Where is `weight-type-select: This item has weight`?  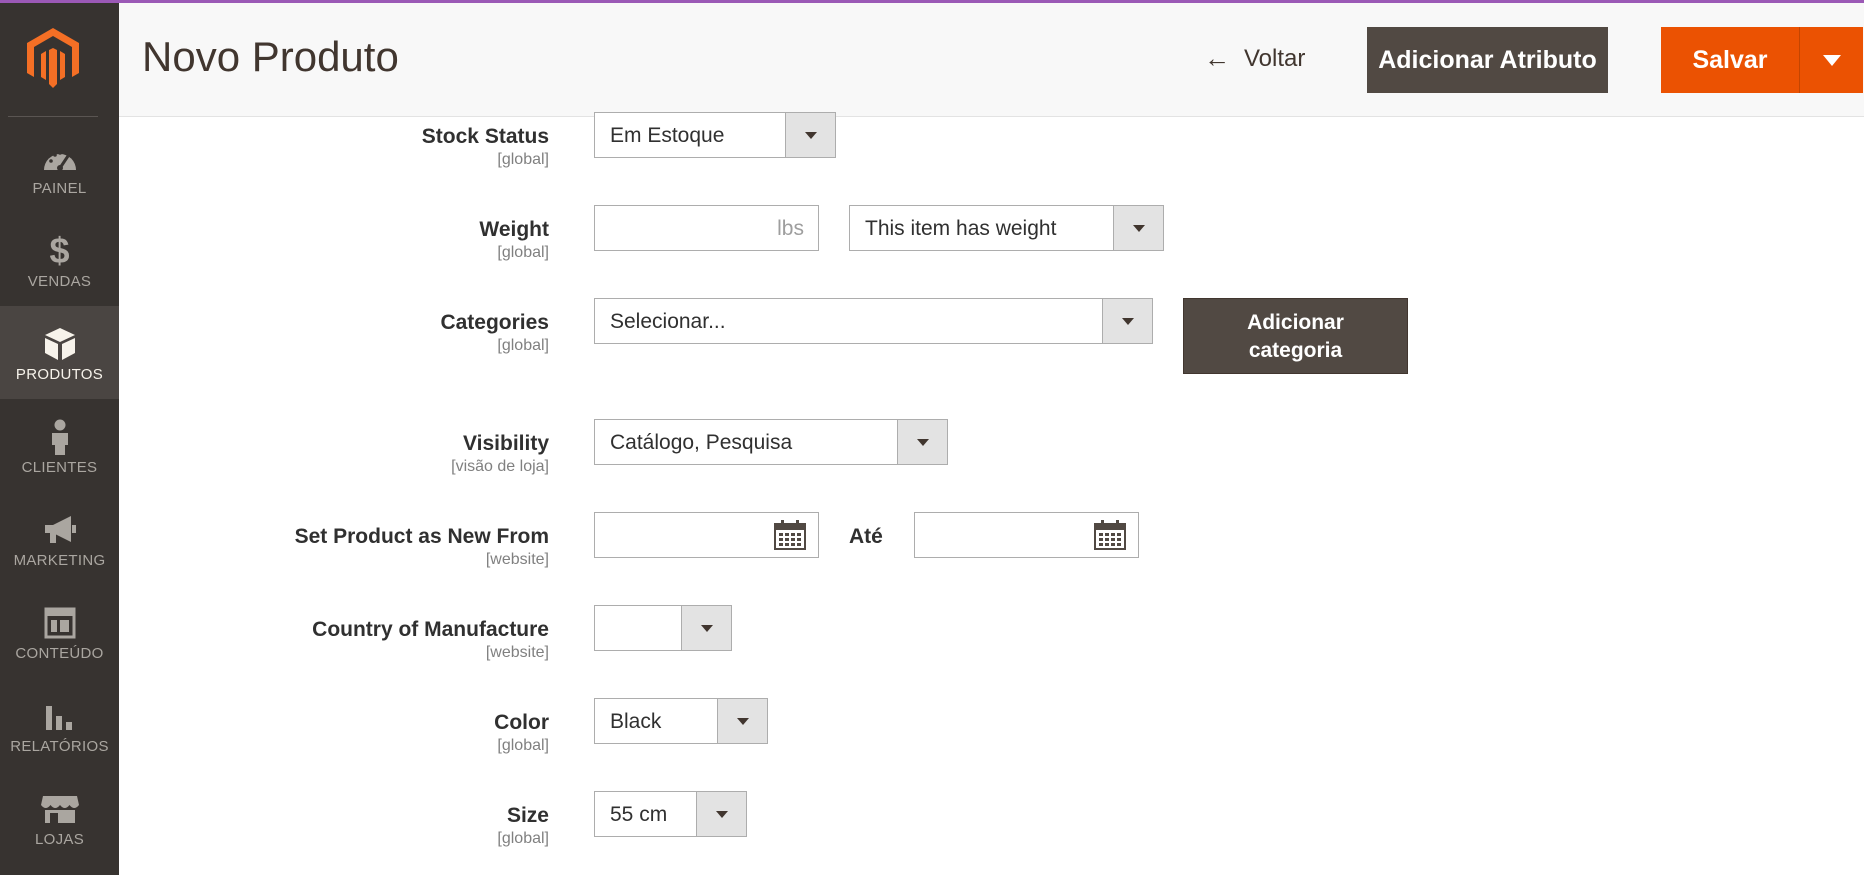 weight-type-select: This item has weight is located at coordinates (1006, 228).